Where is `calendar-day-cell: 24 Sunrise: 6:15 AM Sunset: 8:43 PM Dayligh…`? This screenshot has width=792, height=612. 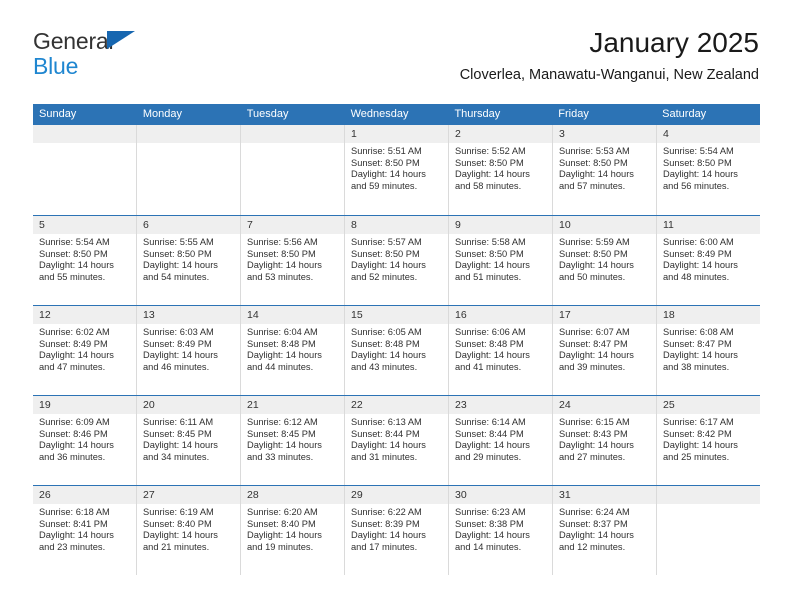 calendar-day-cell: 24 Sunrise: 6:15 AM Sunset: 8:43 PM Dayligh… is located at coordinates (604, 440).